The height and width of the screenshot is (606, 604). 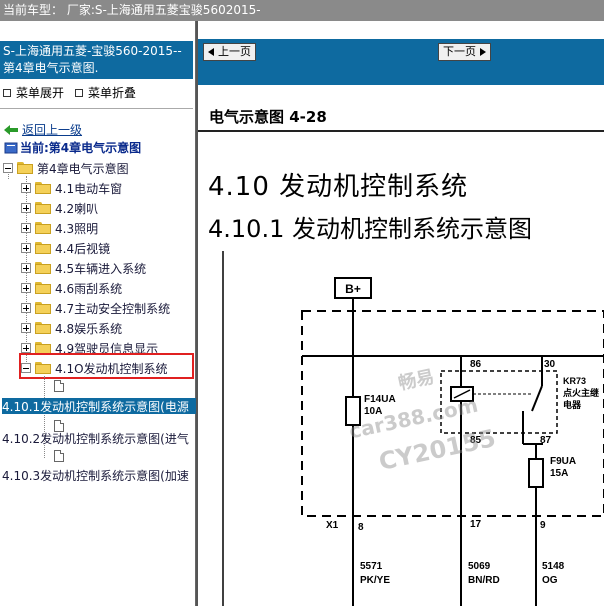 I want to click on relay-desc-line2: 电器, so click(x=572, y=404).